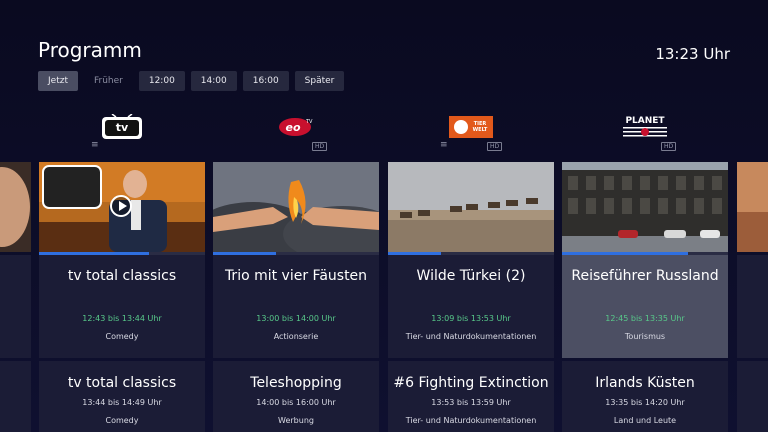 This screenshot has height=432, width=768. What do you see at coordinates (752, 306) in the screenshot?
I see `card-partial-right` at bounding box center [752, 306].